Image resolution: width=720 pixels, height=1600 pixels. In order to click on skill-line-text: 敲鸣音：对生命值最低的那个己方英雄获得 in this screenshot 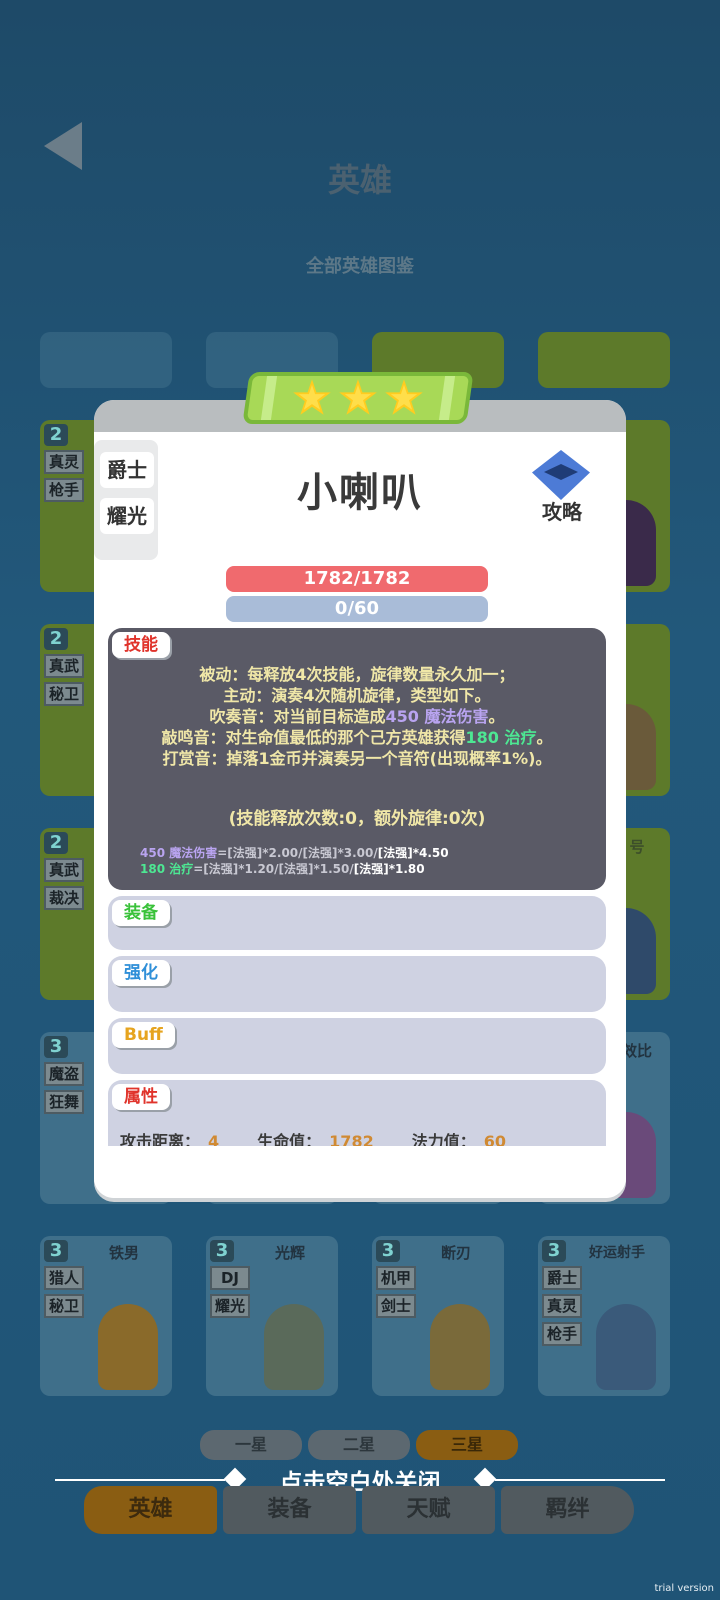, I will do `click(313, 737)`.